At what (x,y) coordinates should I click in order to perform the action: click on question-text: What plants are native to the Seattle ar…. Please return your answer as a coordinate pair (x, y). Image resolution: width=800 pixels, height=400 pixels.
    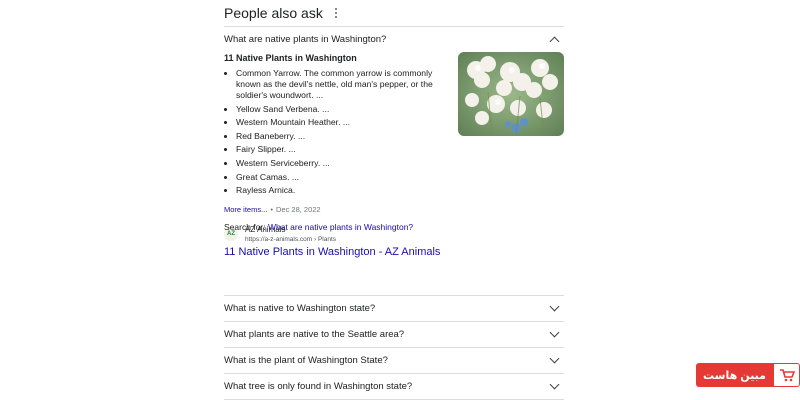
    Looking at the image, I should click on (314, 334).